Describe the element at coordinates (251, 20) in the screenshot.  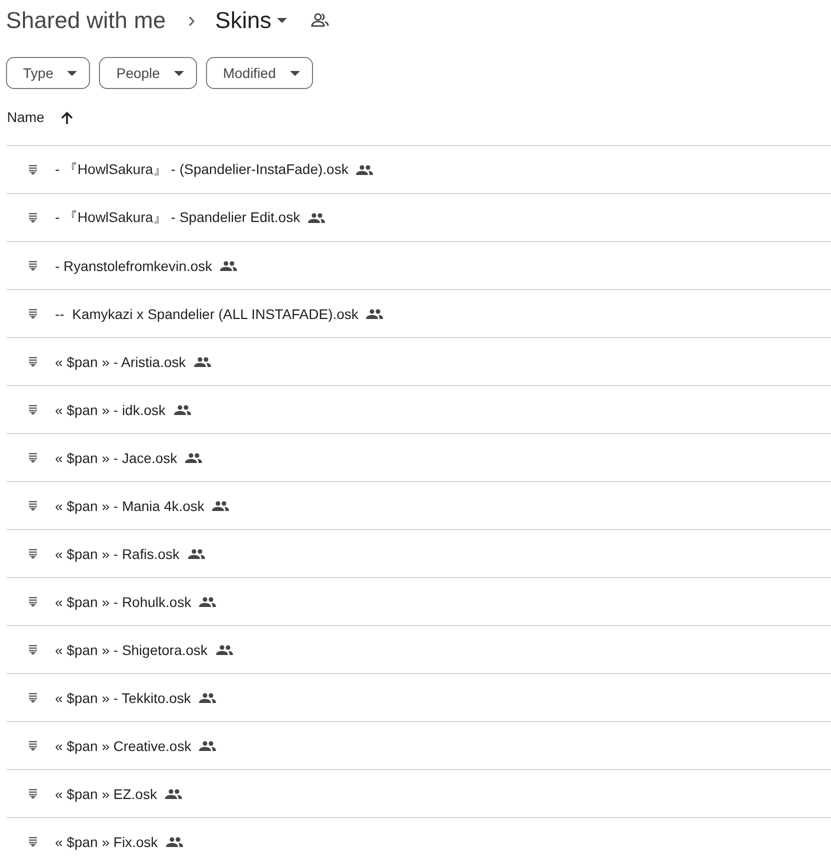
I see `folder-menu-button: Skins` at that location.